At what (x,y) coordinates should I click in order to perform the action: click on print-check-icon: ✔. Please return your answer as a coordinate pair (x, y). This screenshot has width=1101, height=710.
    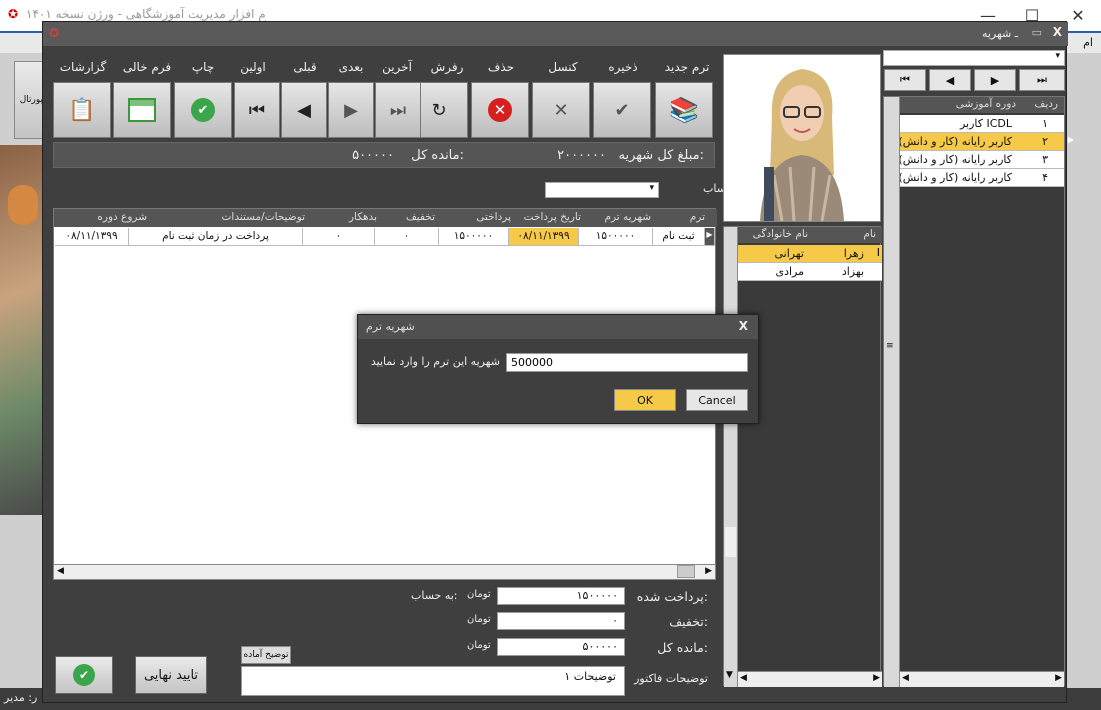
    Looking at the image, I should click on (84, 675).